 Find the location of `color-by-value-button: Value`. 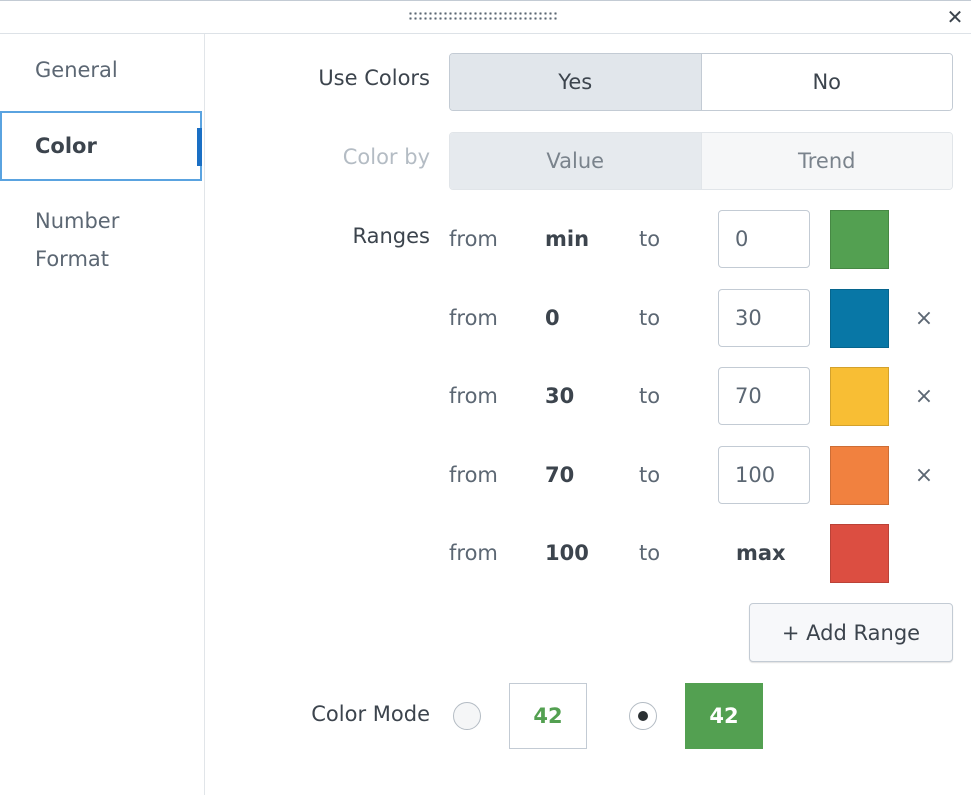

color-by-value-button: Value is located at coordinates (575, 161).